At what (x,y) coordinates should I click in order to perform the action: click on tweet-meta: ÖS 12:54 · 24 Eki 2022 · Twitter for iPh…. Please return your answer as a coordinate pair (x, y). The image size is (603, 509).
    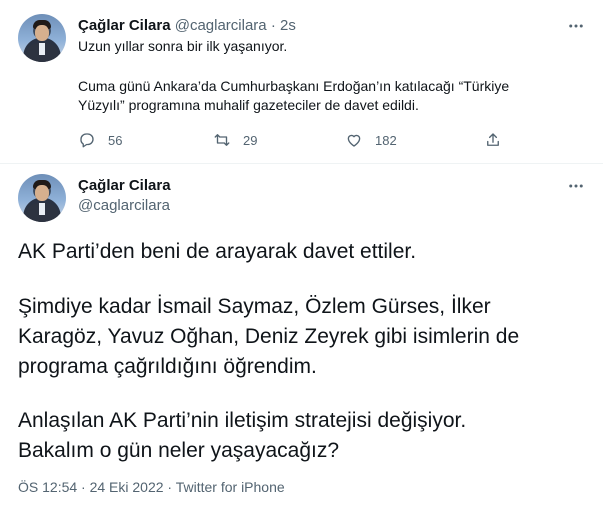
    Looking at the image, I should click on (151, 487).